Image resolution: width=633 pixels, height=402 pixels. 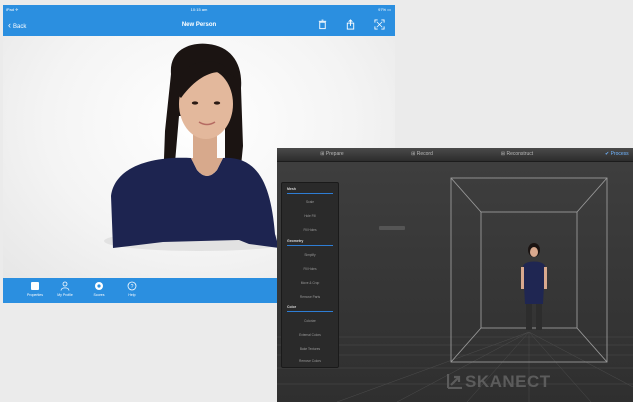 I want to click on mesh-section-header: Mesh, so click(x=291, y=189).